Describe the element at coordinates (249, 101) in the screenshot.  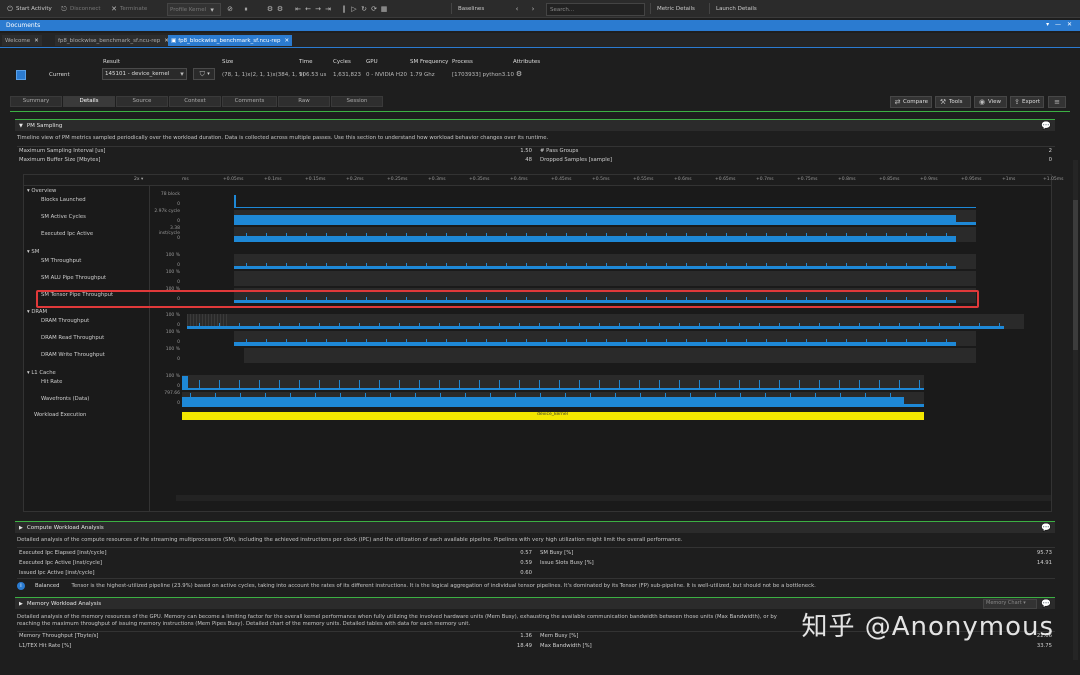
I see `tab-comments: Comments` at that location.